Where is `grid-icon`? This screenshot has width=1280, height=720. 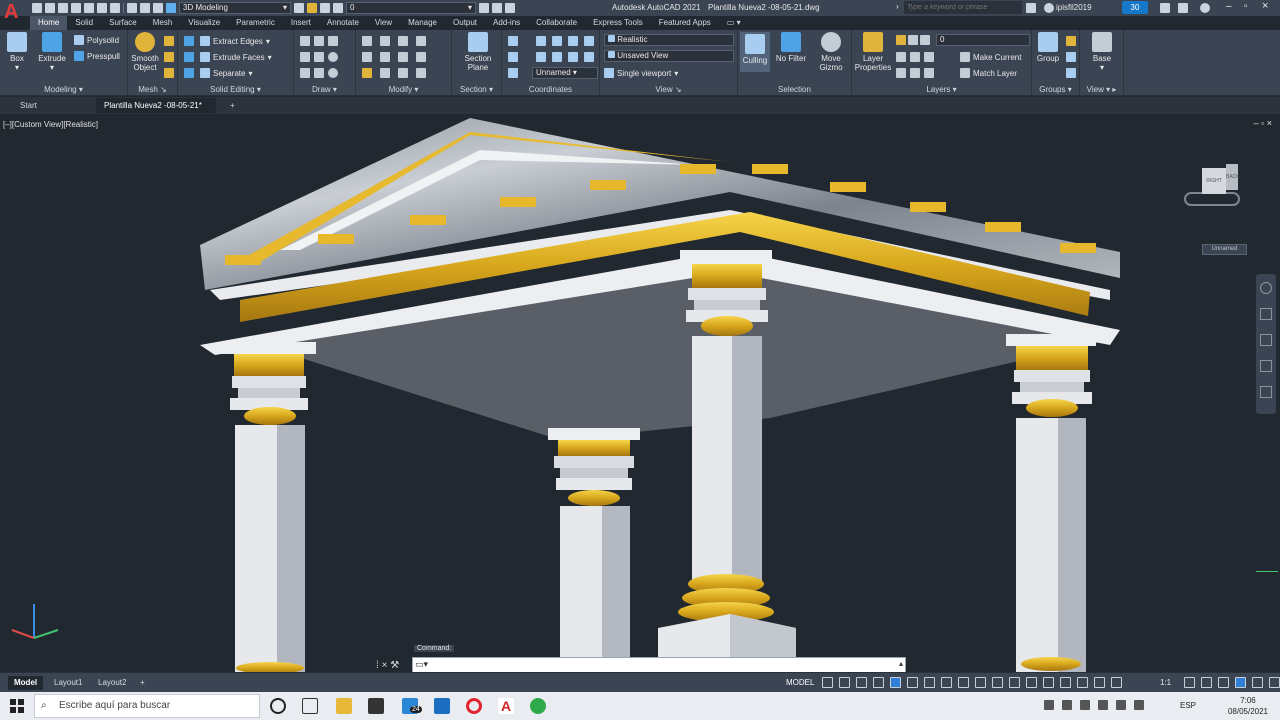
grid-icon is located at coordinates (827, 682).